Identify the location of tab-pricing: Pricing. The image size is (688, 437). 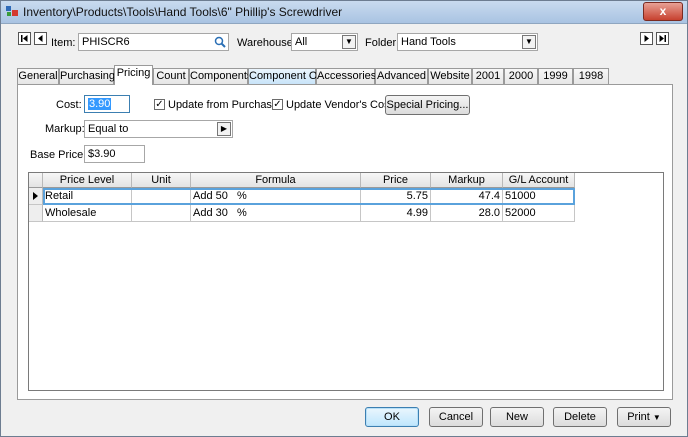
(133, 75).